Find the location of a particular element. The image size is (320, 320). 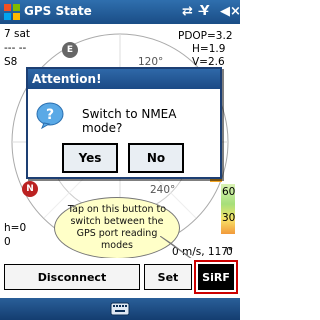

satellite-marker: N is located at coordinates (30, 189).